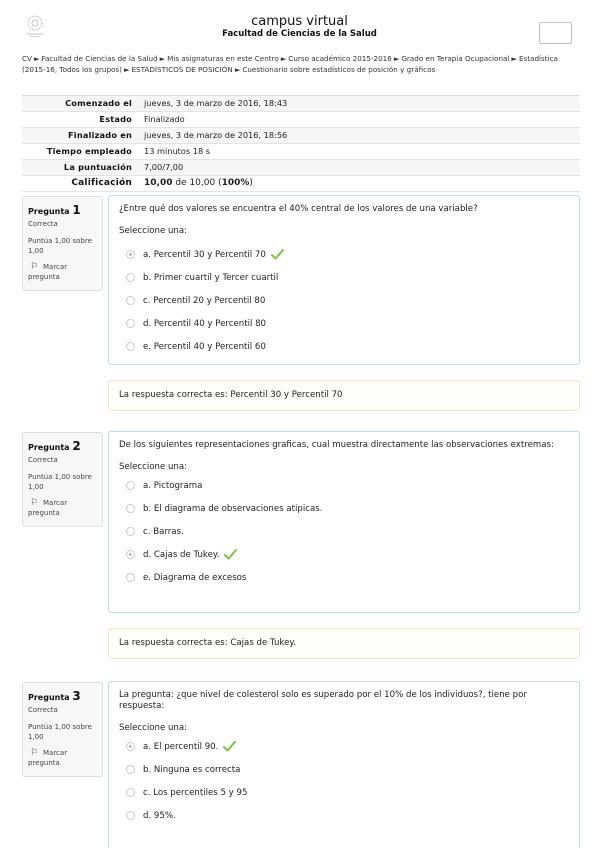 Image resolution: width=599 pixels, height=848 pixels. What do you see at coordinates (344, 346) in the screenshot?
I see `answer-option: e. Percentil 40 y Percentil 60` at bounding box center [344, 346].